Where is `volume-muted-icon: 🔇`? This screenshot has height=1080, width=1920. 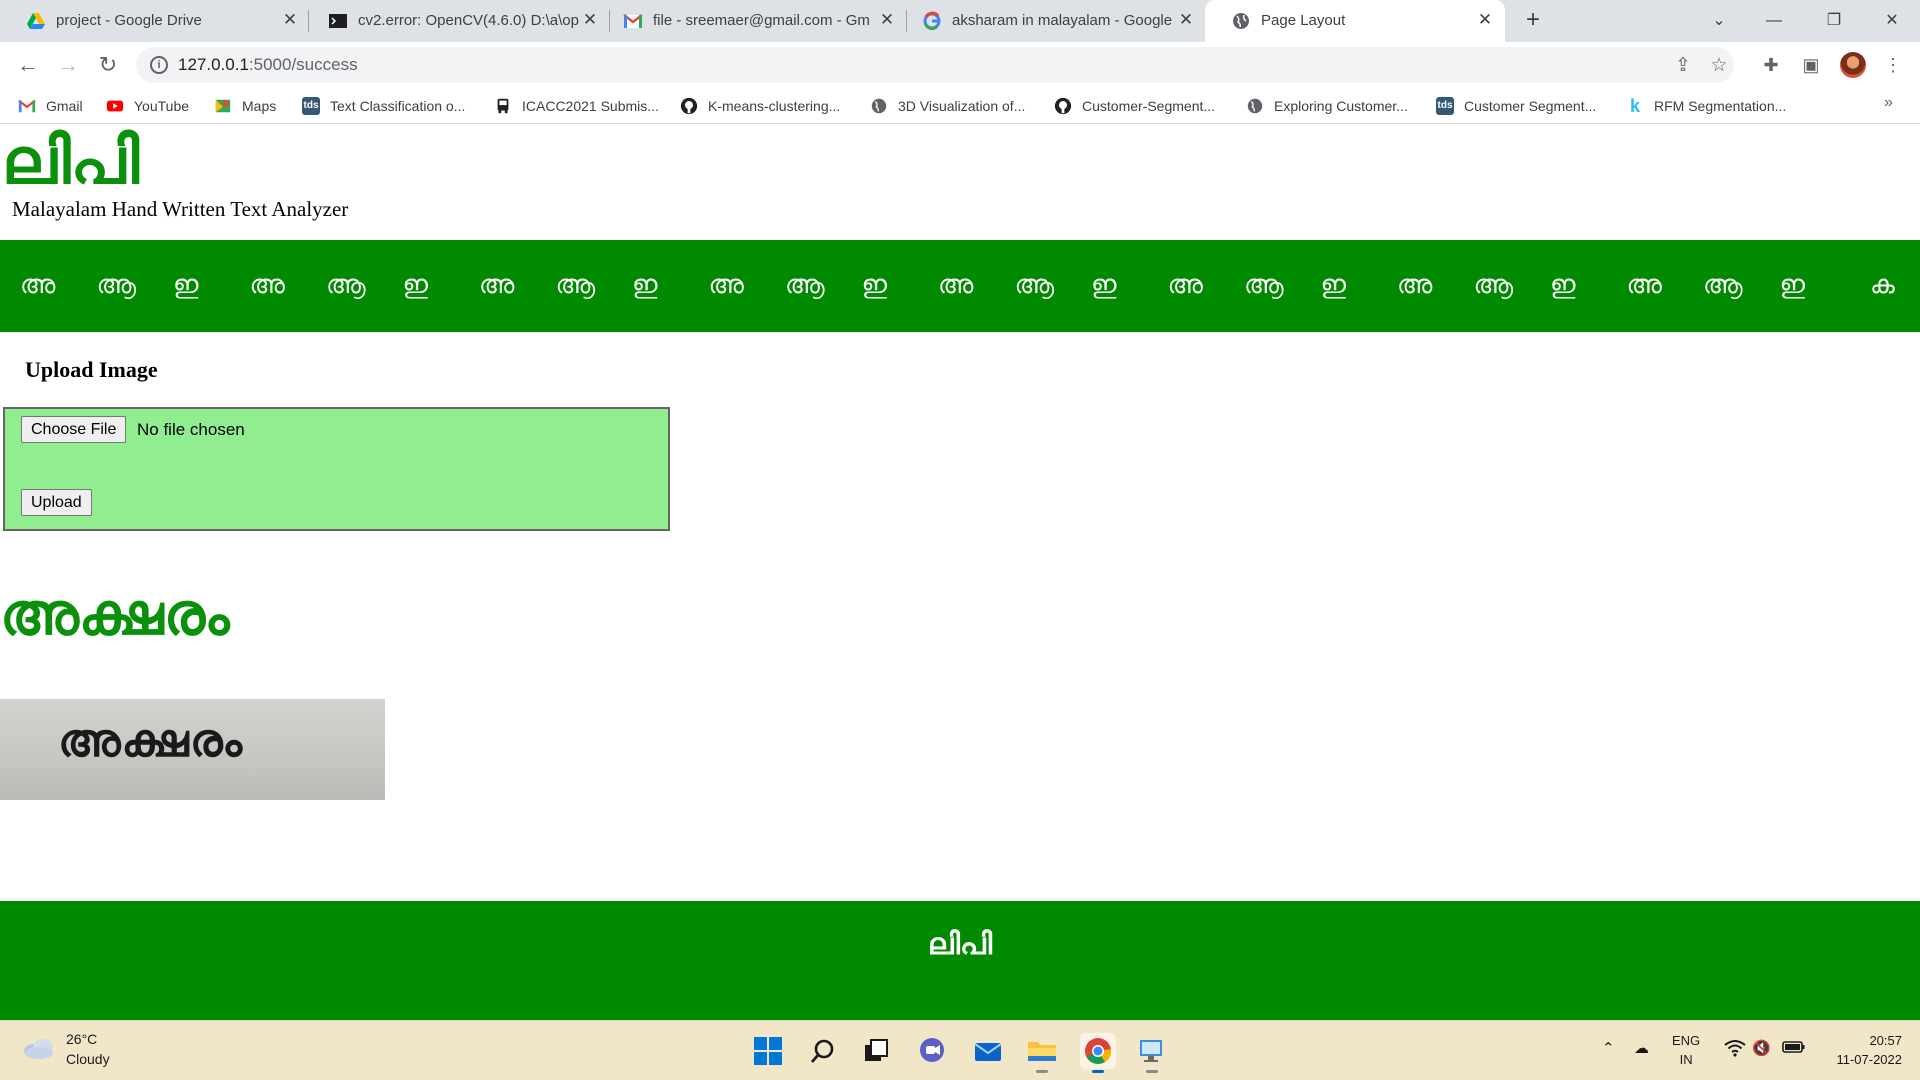
volume-muted-icon: 🔇 is located at coordinates (1761, 1048).